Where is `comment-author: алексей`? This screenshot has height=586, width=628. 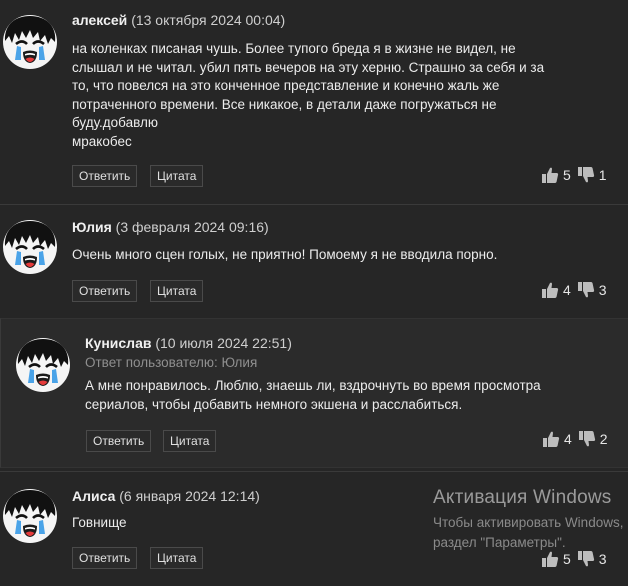
comment-author: алексей is located at coordinates (99, 20).